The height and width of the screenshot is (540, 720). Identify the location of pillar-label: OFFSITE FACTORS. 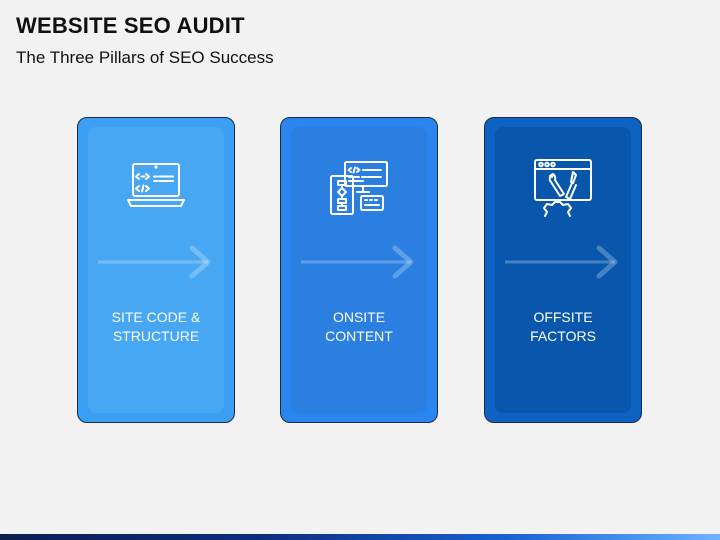
(563, 326).